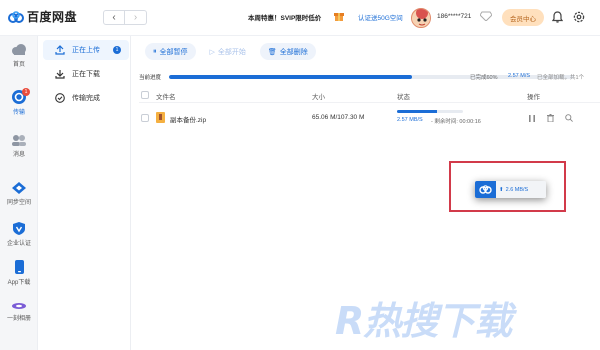 This screenshot has height=350, width=600. What do you see at coordinates (454, 16) in the screenshot?
I see `user-phone: 186*****721` at bounding box center [454, 16].